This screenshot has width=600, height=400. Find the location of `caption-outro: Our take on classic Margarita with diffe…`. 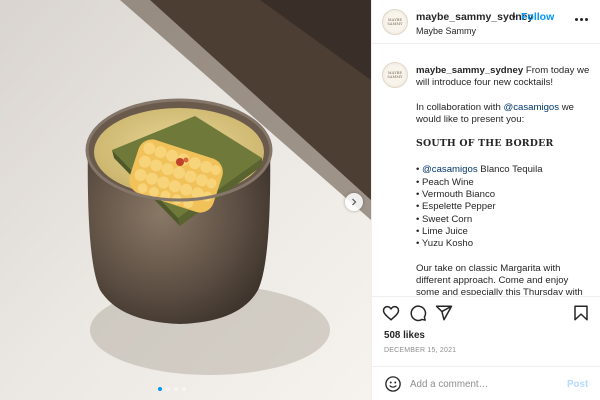

caption-outro: Our take on classic Margarita with diffe… is located at coordinates (499, 278).